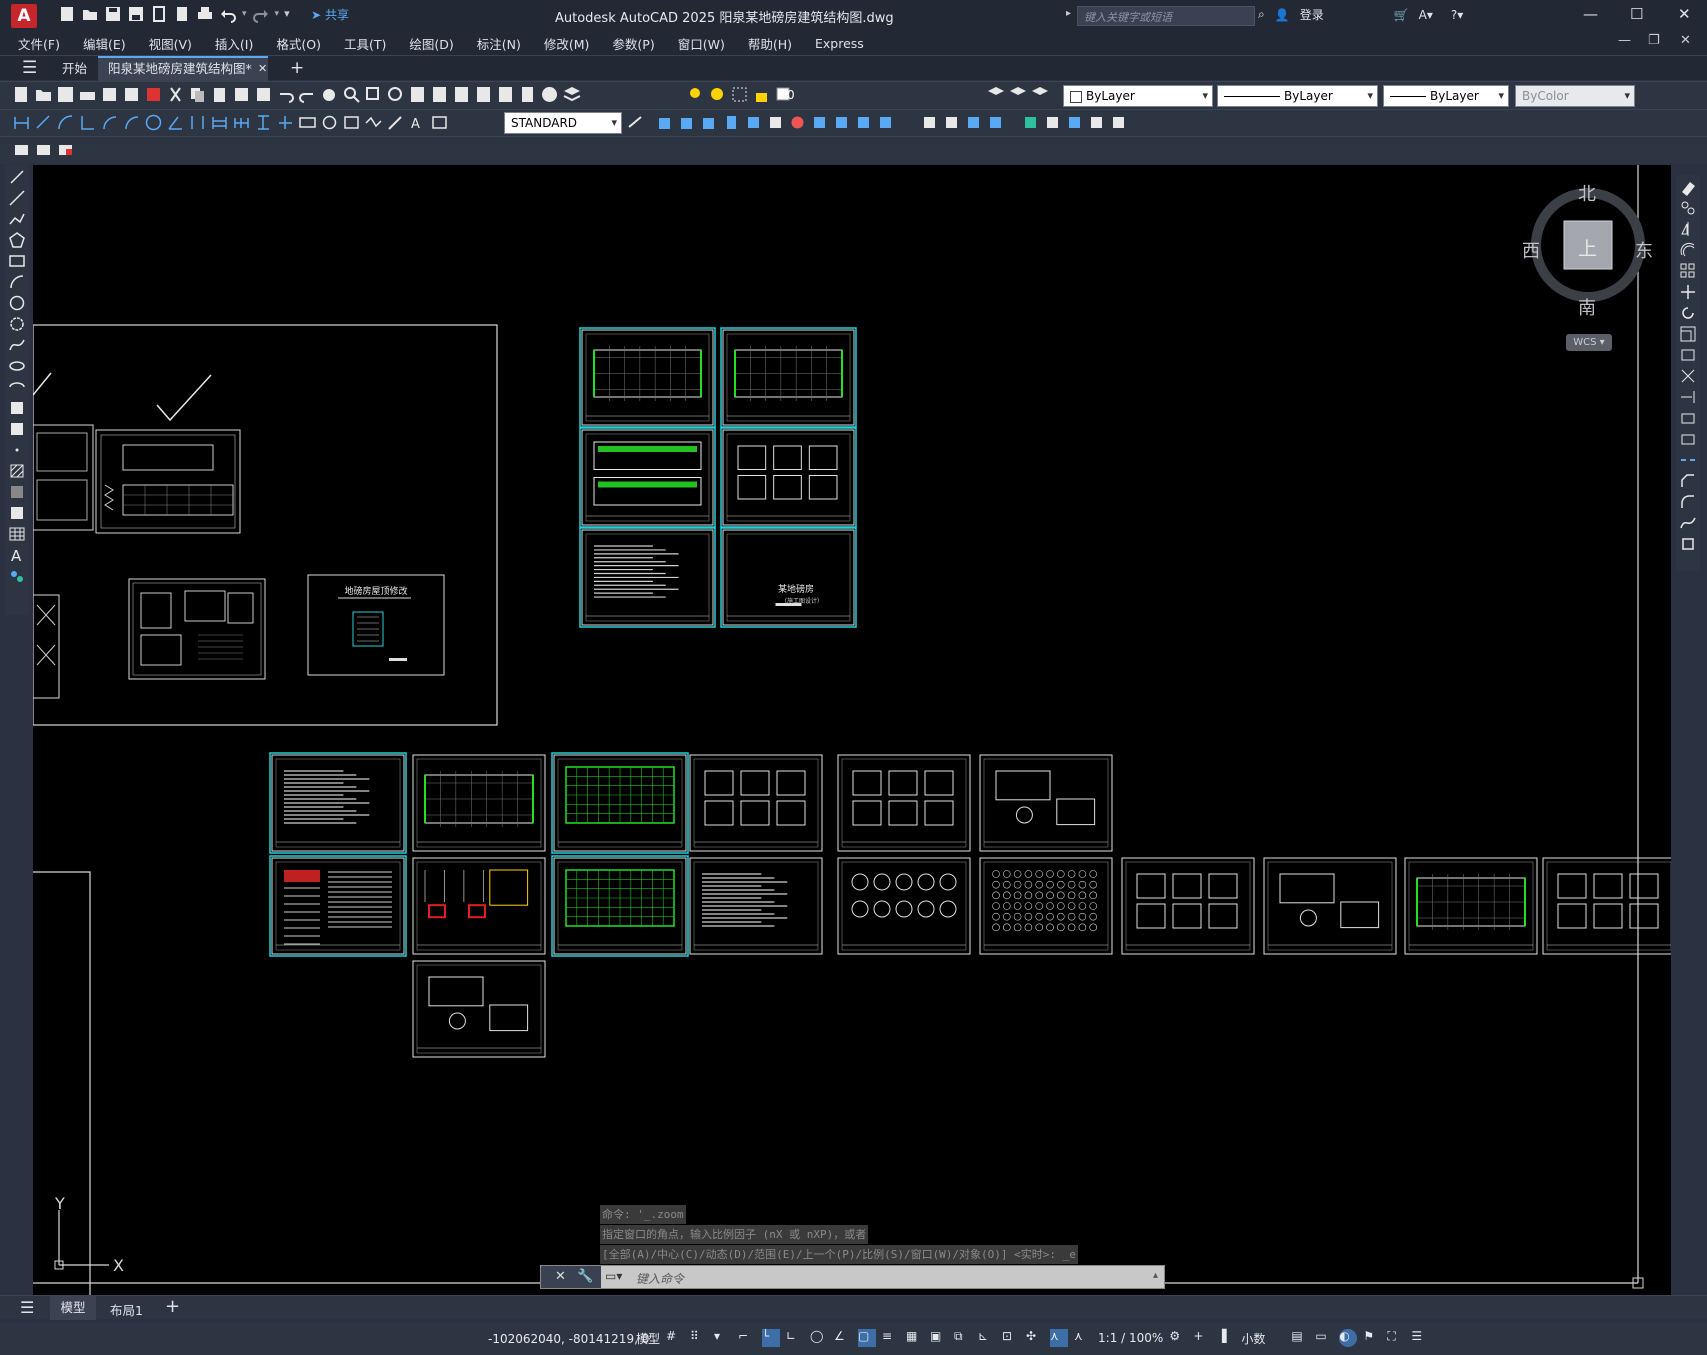  What do you see at coordinates (1348, 1338) in the screenshot?
I see `isolate-objects-icon: ◐` at bounding box center [1348, 1338].